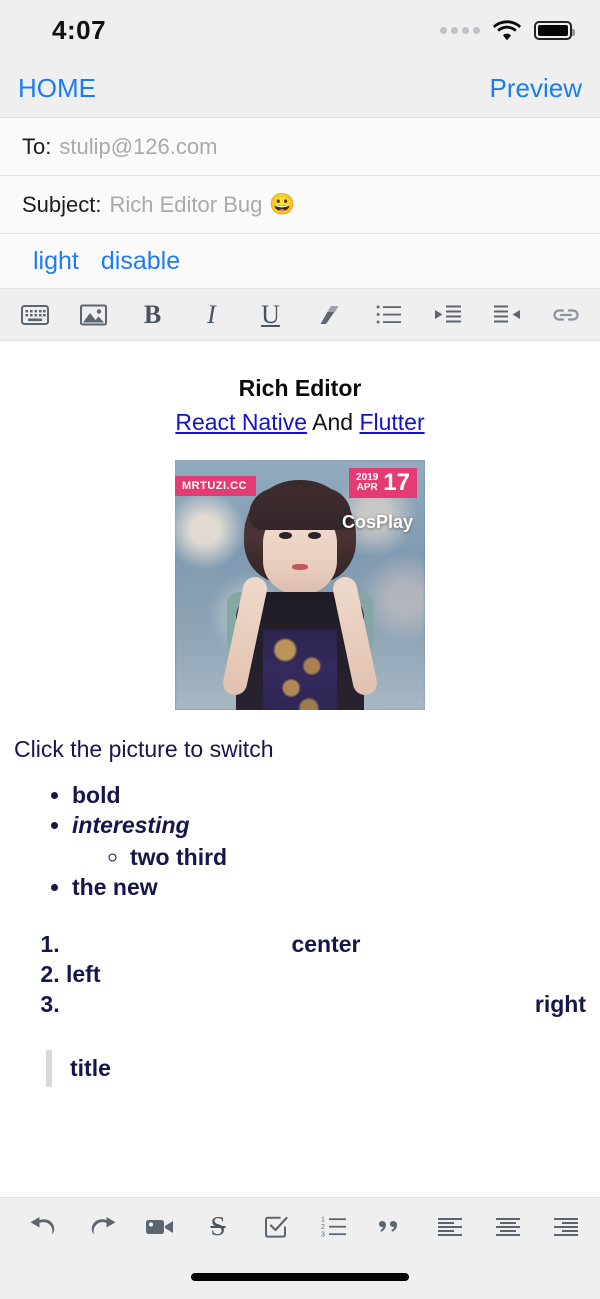 The width and height of the screenshot is (600, 1299). What do you see at coordinates (329, 888) in the screenshot?
I see `list-item: the new` at bounding box center [329, 888].